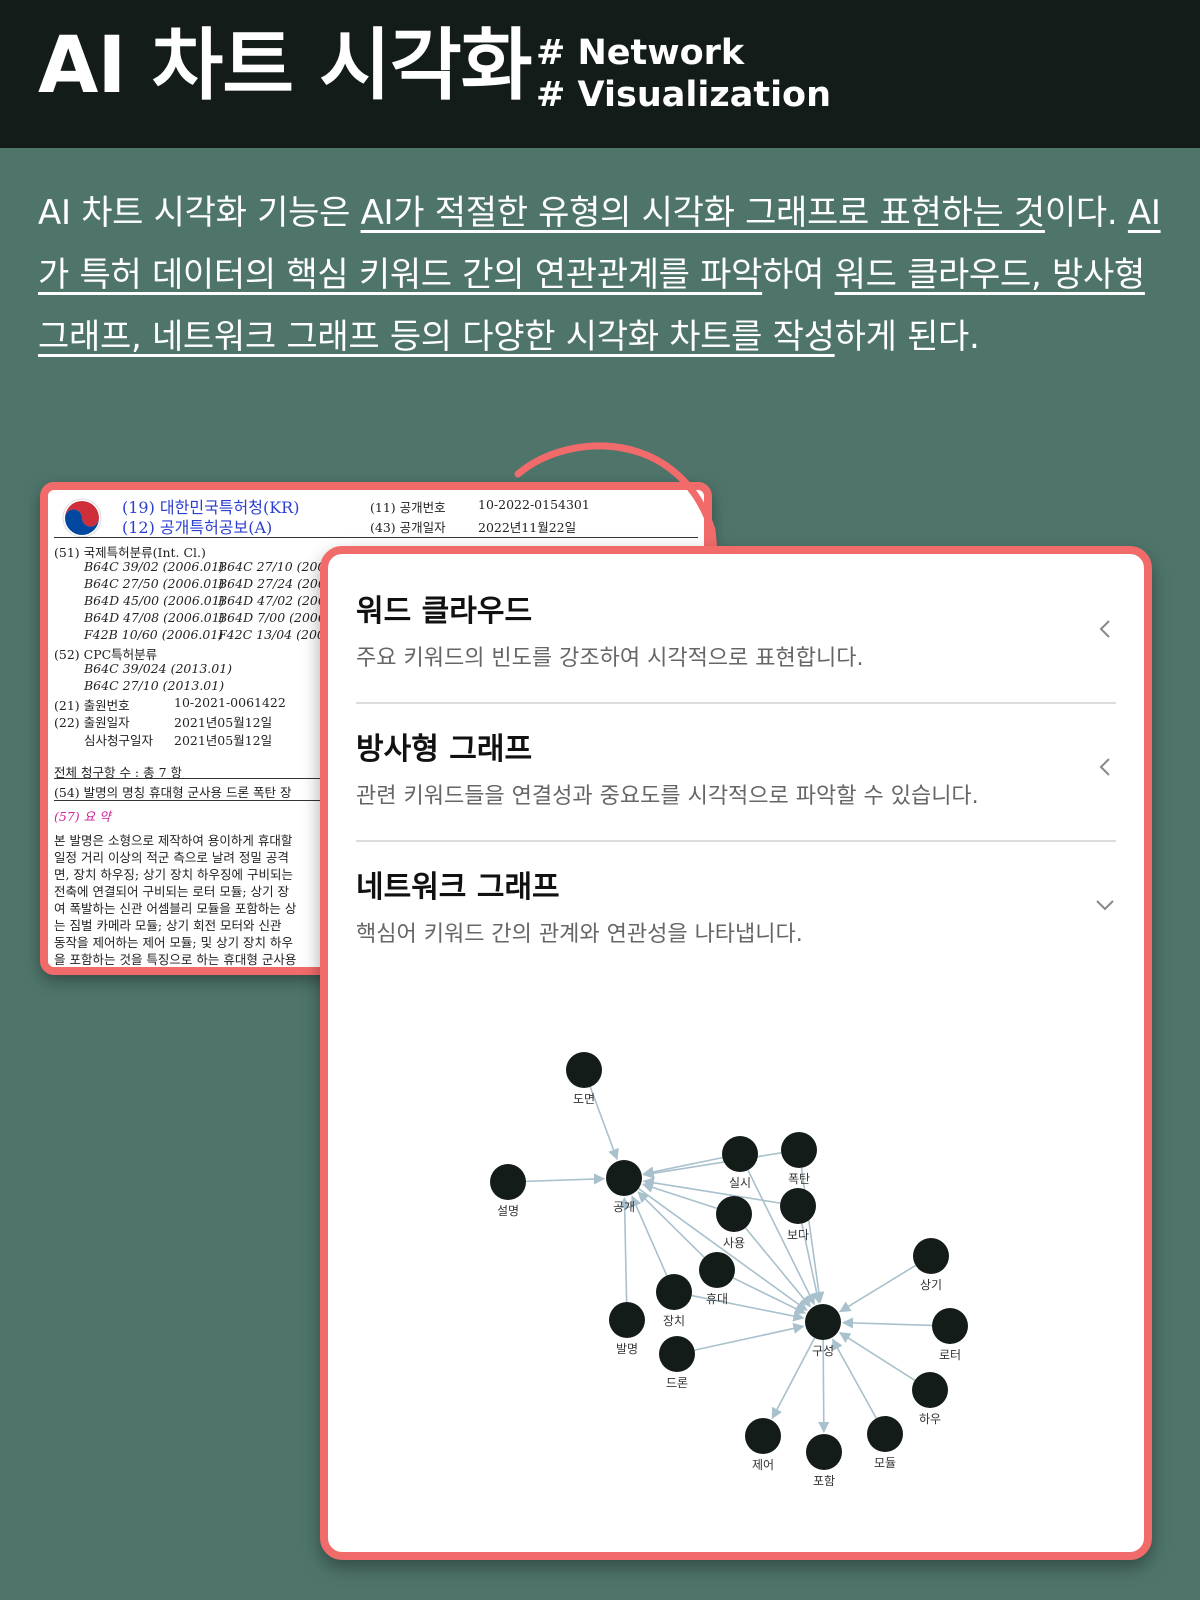 Image resolution: width=1200 pixels, height=1600 pixels. Describe the element at coordinates (640, 53) in the screenshot. I see `hashtag-network: # Network` at that location.